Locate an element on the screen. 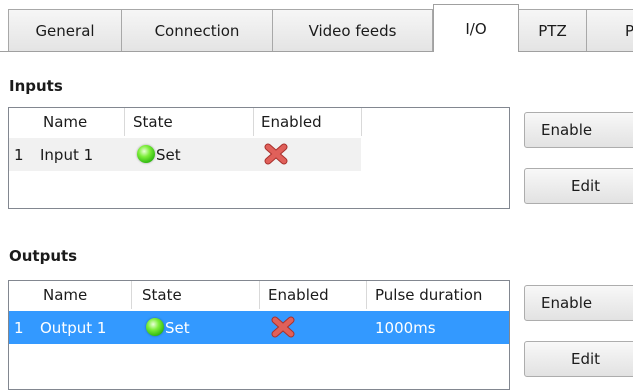 The image size is (633, 390). inputs-edit-label: Edit is located at coordinates (586, 186).